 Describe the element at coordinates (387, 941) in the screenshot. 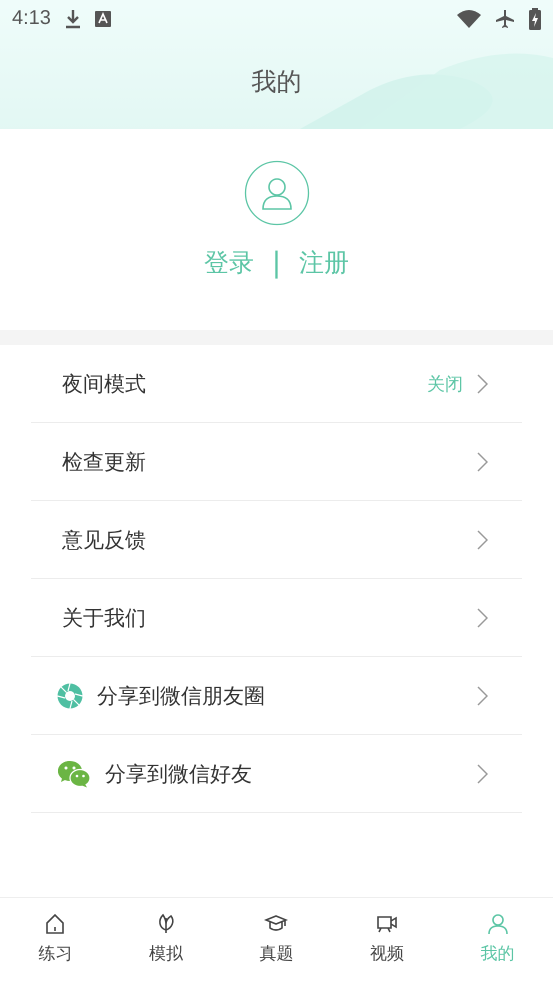

I see `tab: 视频` at that location.